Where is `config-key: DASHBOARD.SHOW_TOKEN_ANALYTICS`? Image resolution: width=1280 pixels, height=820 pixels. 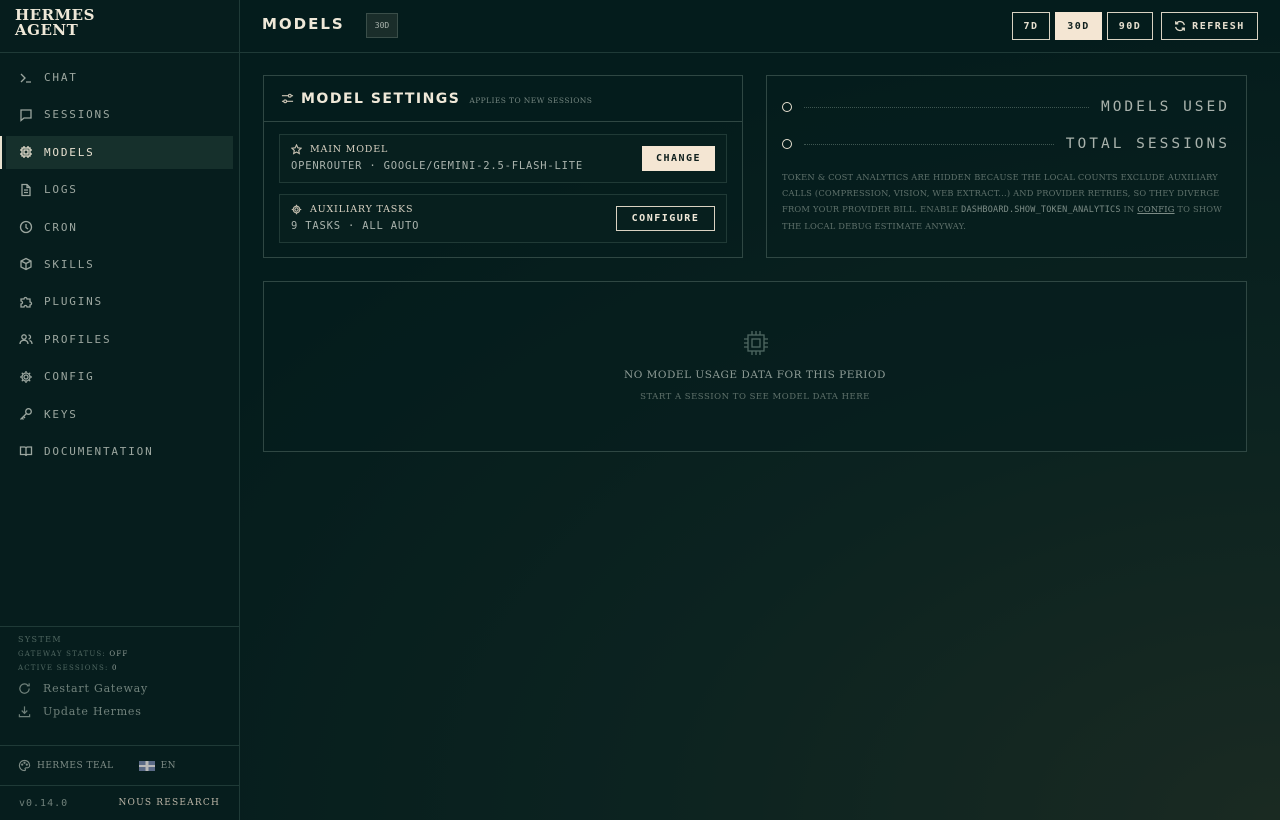 config-key: DASHBOARD.SHOW_TOKEN_ANALYTICS is located at coordinates (1041, 210).